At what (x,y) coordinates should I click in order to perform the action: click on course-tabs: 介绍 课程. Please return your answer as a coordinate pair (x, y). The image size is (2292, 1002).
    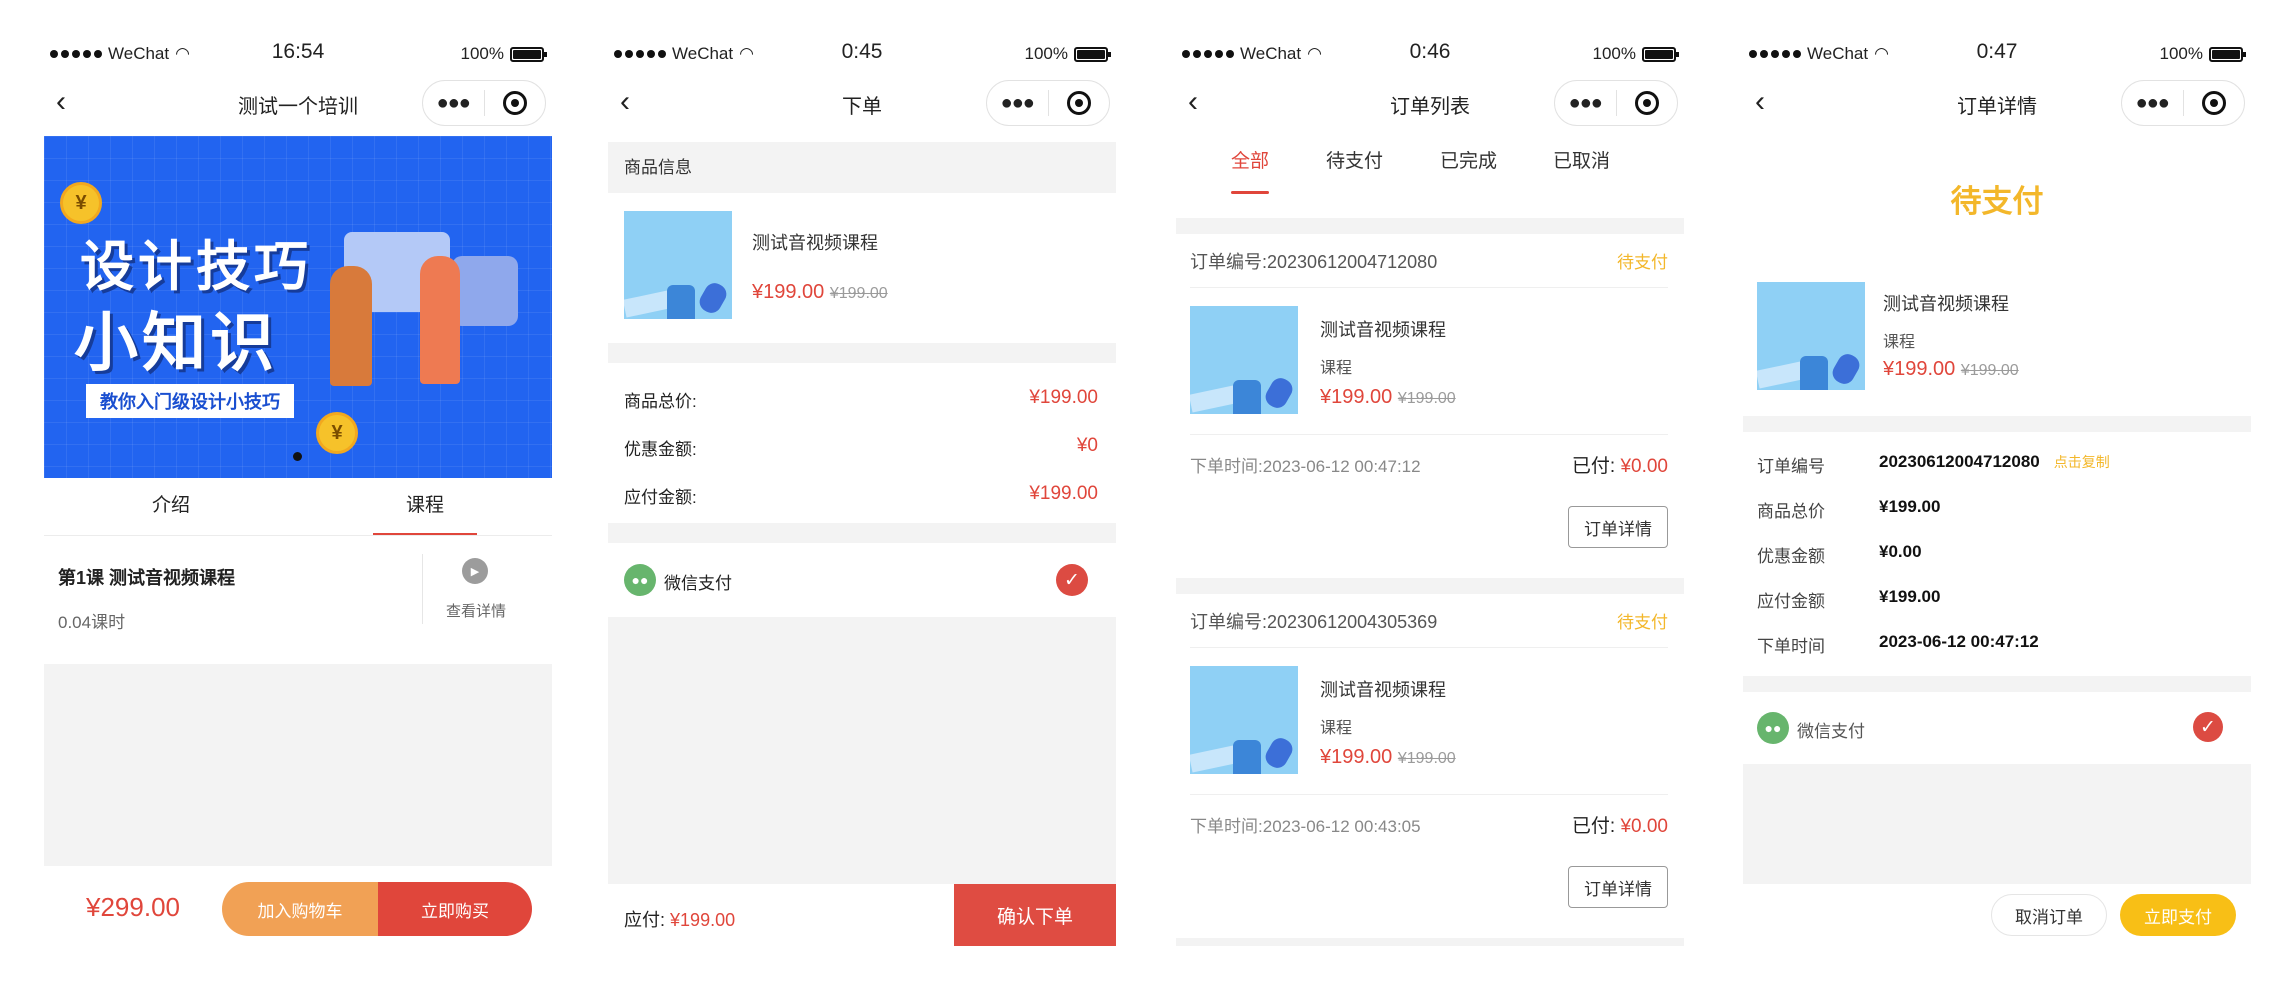
    Looking at the image, I should click on (298, 507).